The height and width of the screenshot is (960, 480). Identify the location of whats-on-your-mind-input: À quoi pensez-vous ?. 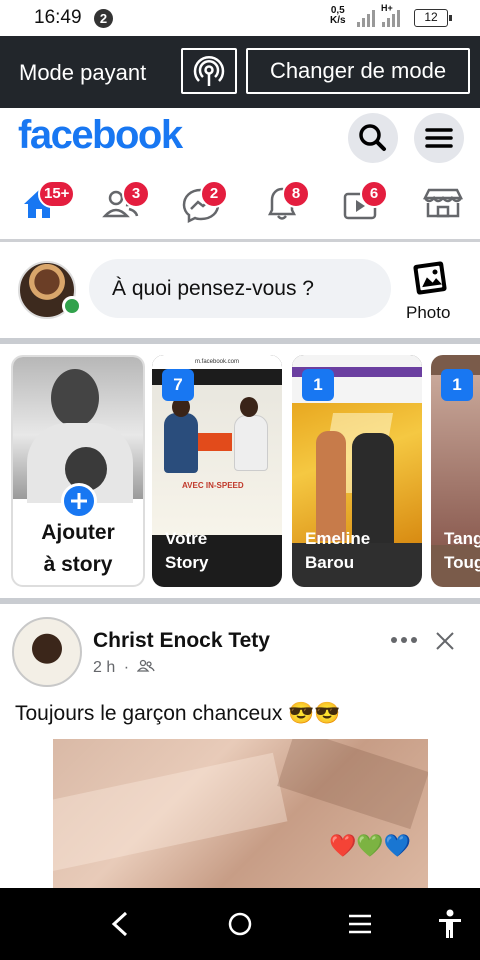
(240, 288).